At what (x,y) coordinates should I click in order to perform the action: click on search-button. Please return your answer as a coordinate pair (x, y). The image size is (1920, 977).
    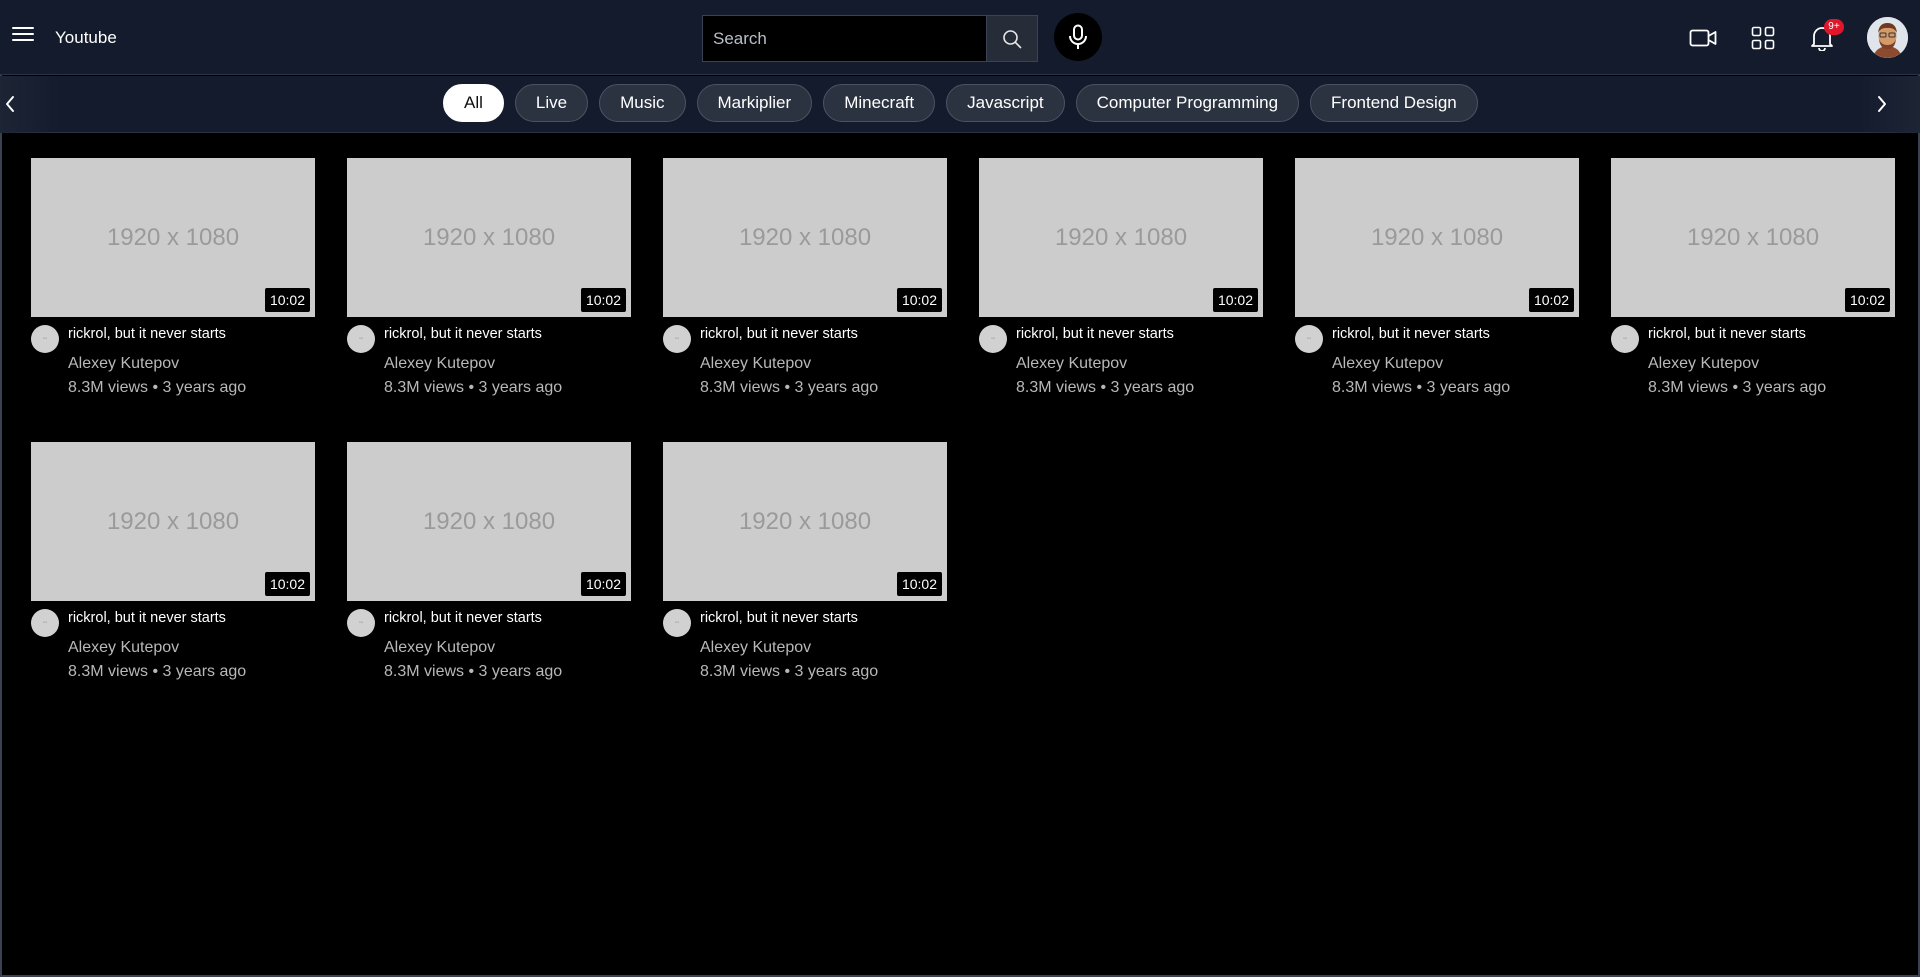
    Looking at the image, I should click on (1012, 38).